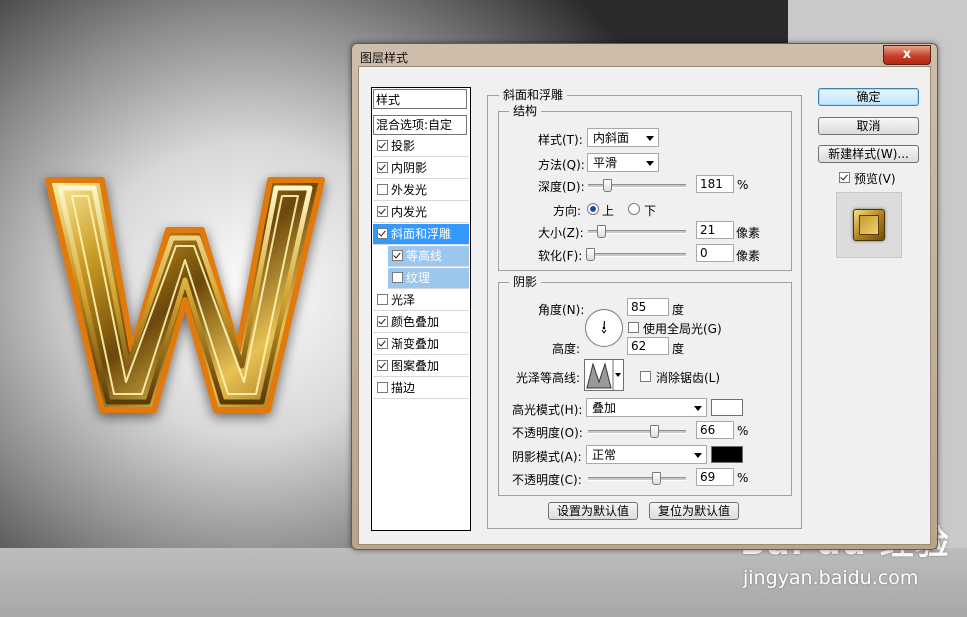  I want to click on shadow-opacity-thumb, so click(656, 478).